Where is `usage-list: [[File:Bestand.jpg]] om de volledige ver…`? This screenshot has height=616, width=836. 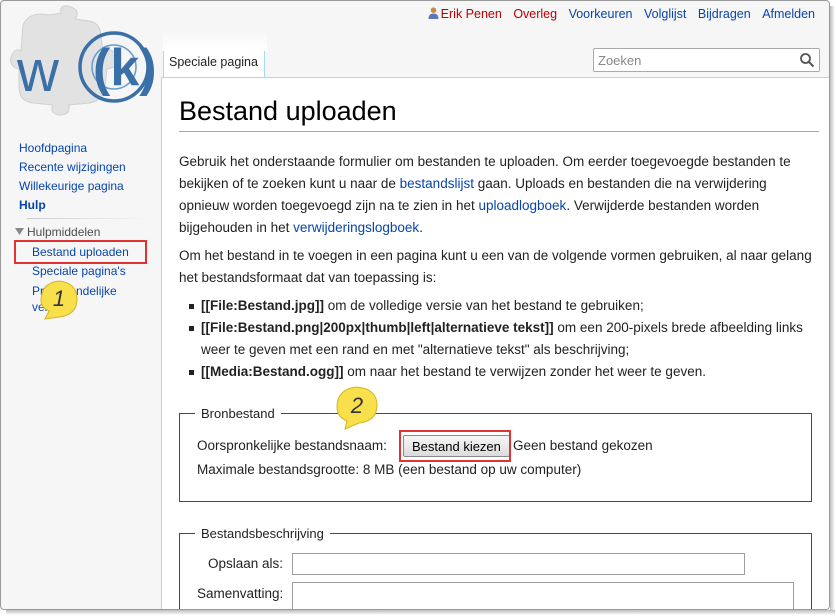
usage-list: [[File:Bestand.jpg]] om de volledige ver… is located at coordinates (499, 339).